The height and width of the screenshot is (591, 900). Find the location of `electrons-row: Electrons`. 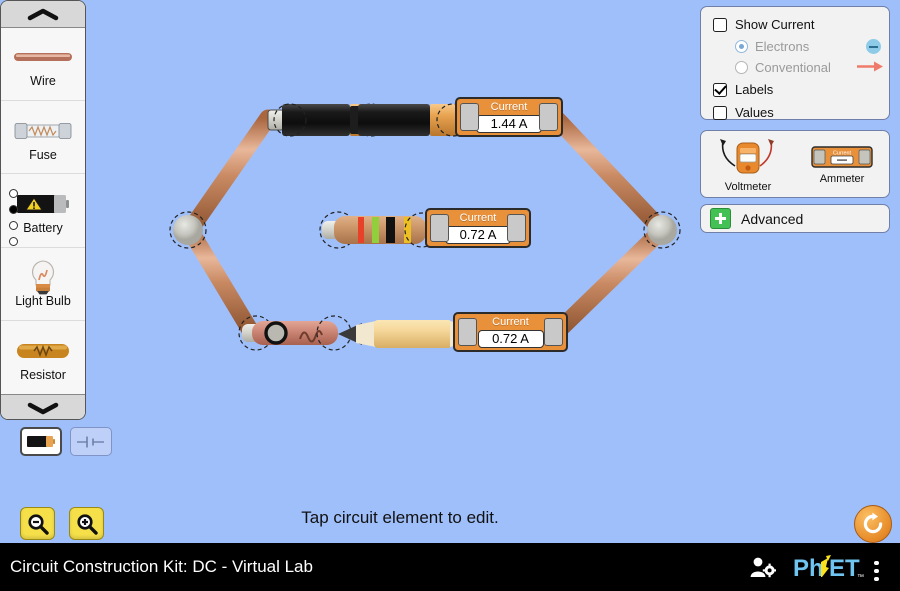

electrons-row: Electrons is located at coordinates (795, 46).